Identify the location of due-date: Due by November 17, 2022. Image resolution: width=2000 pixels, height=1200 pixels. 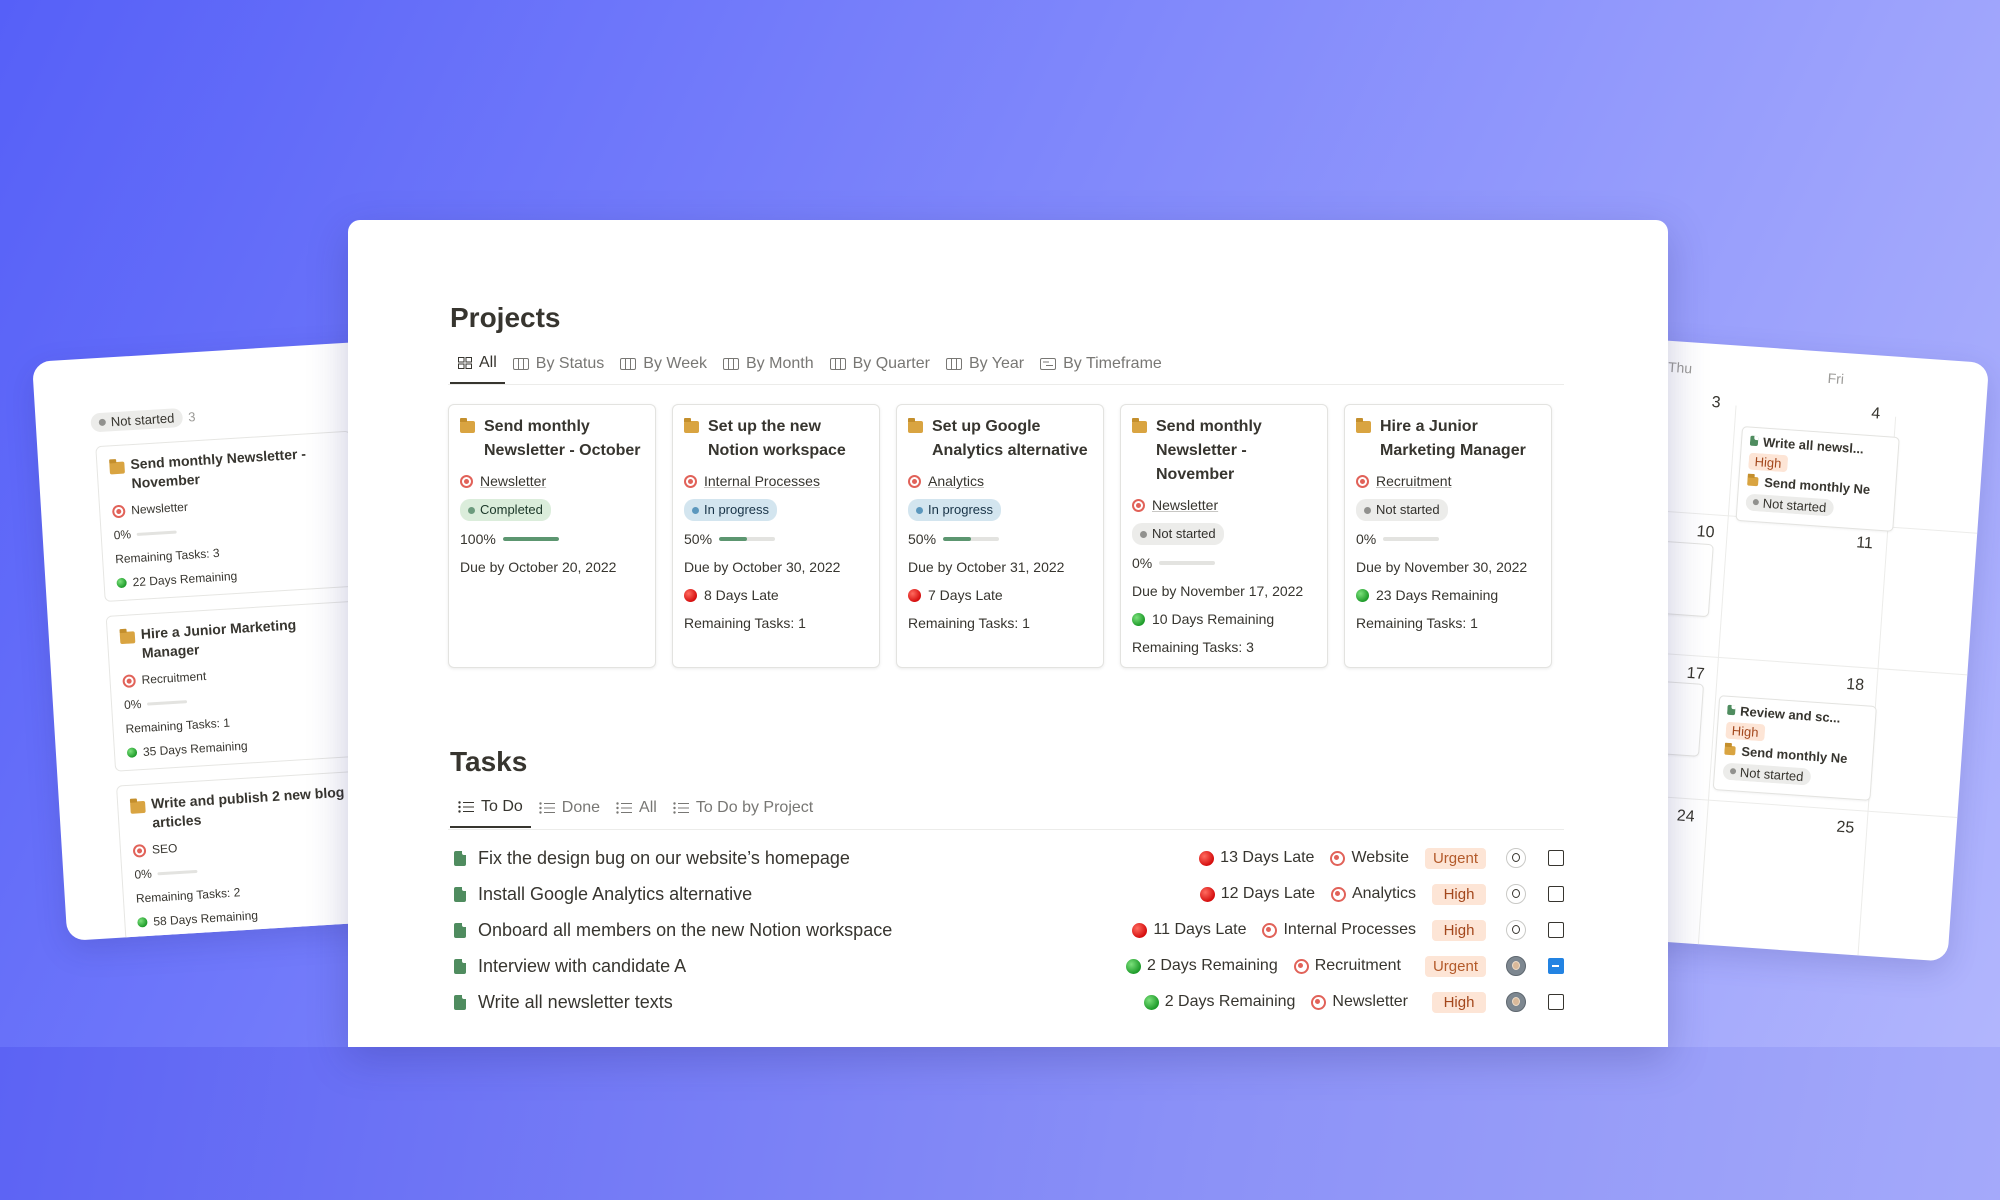
(1218, 591).